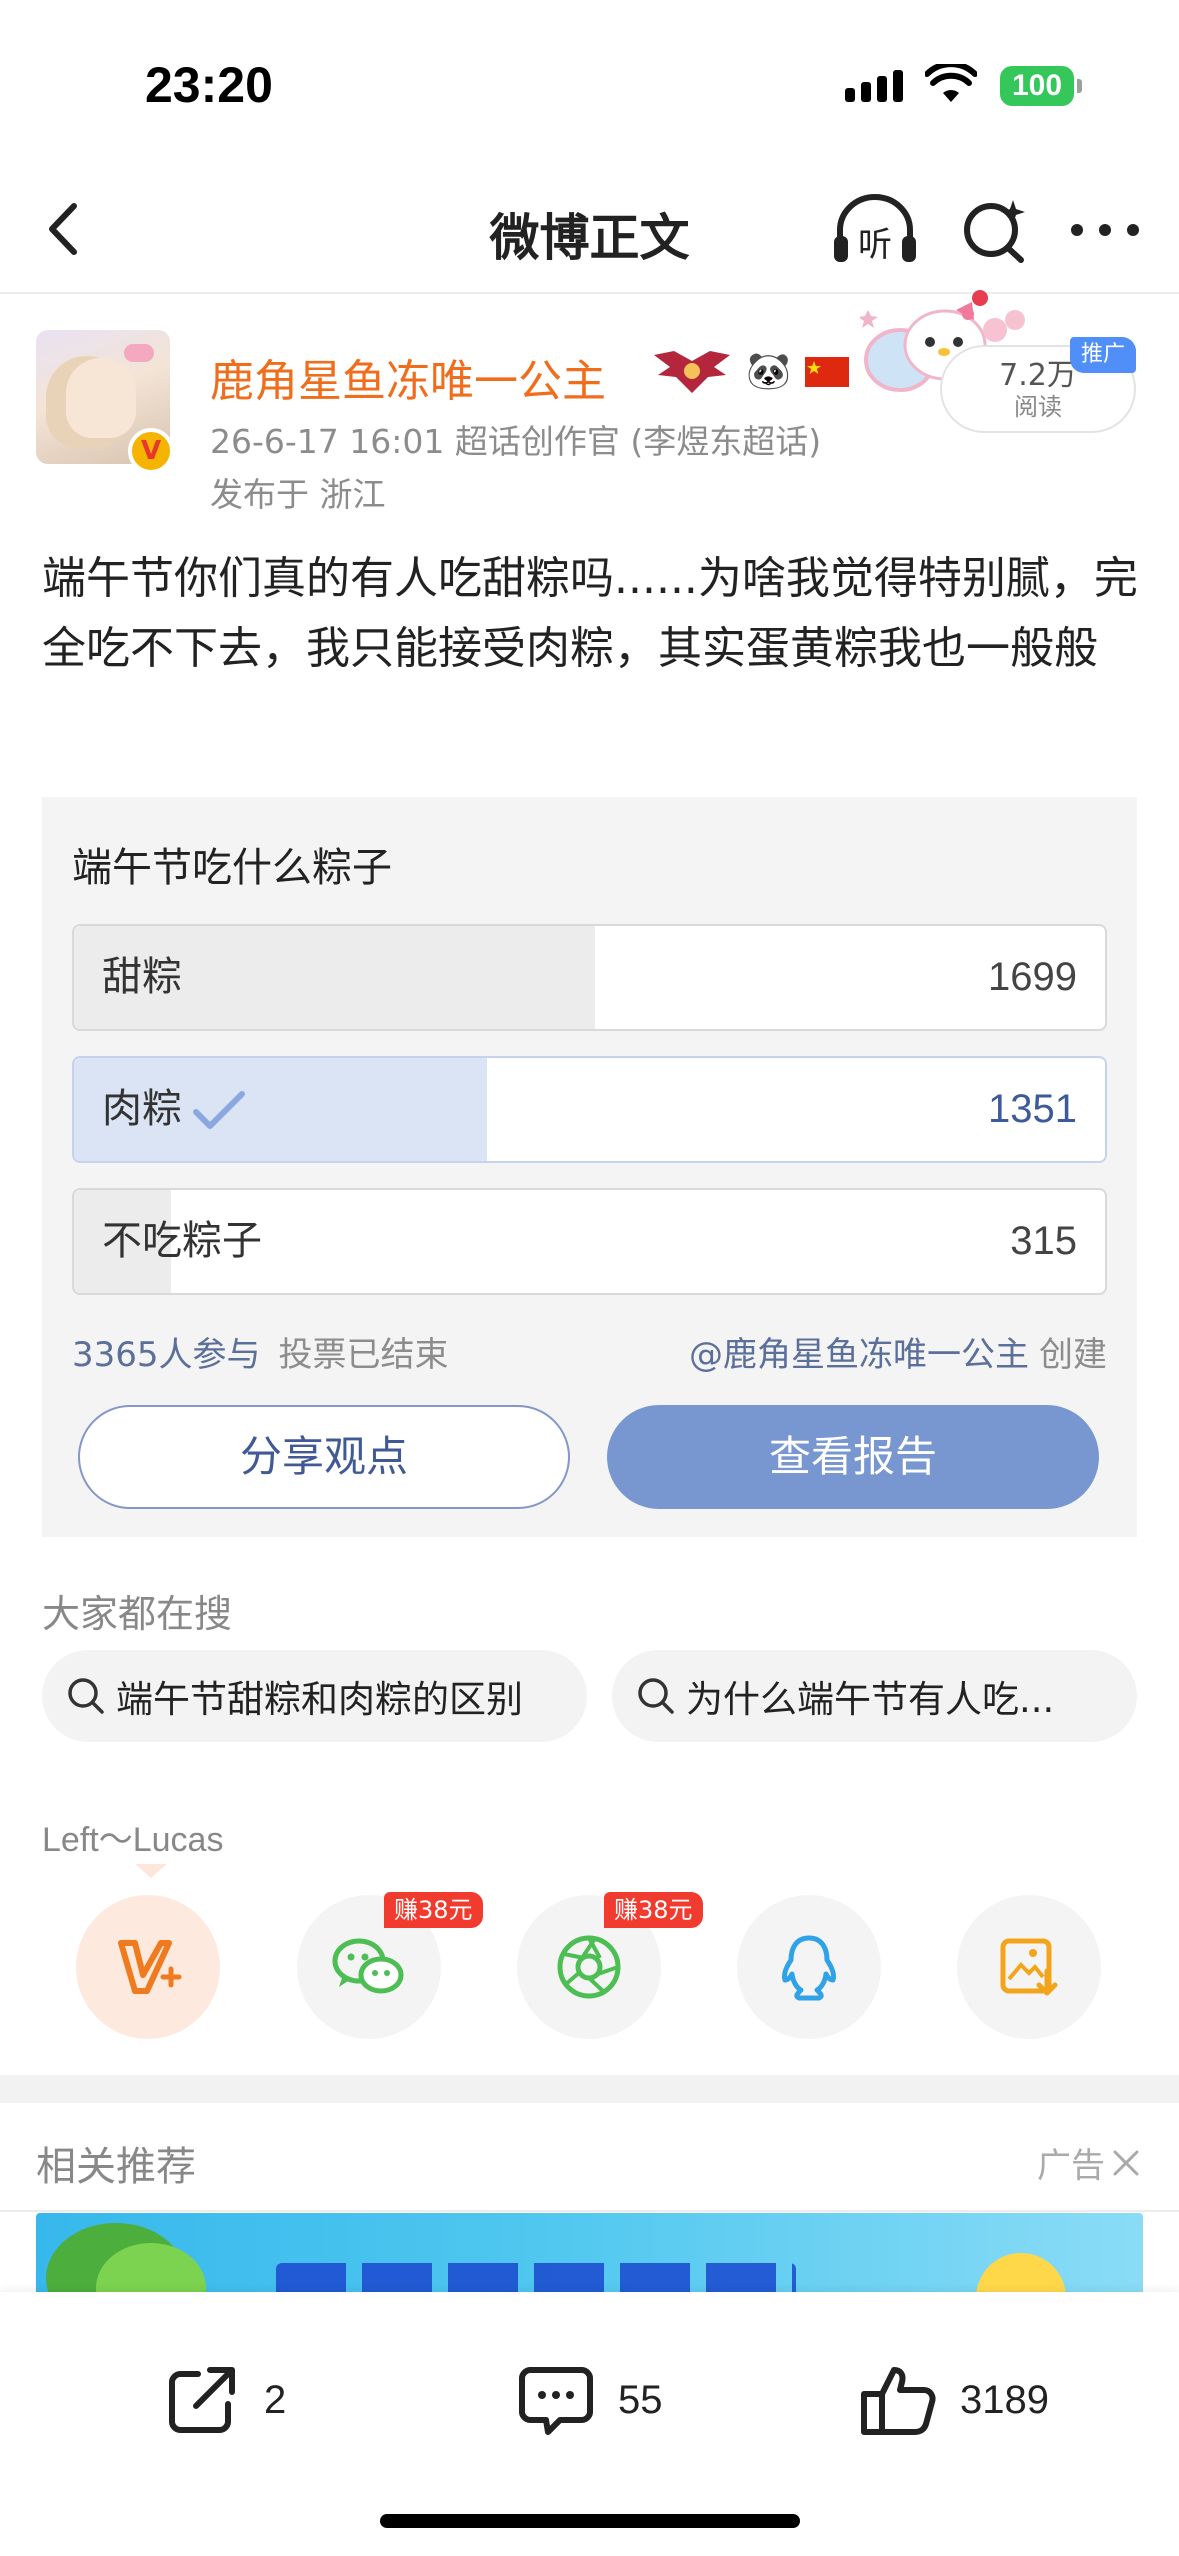  What do you see at coordinates (953, 2400) in the screenshot?
I see `like-button: 3189` at bounding box center [953, 2400].